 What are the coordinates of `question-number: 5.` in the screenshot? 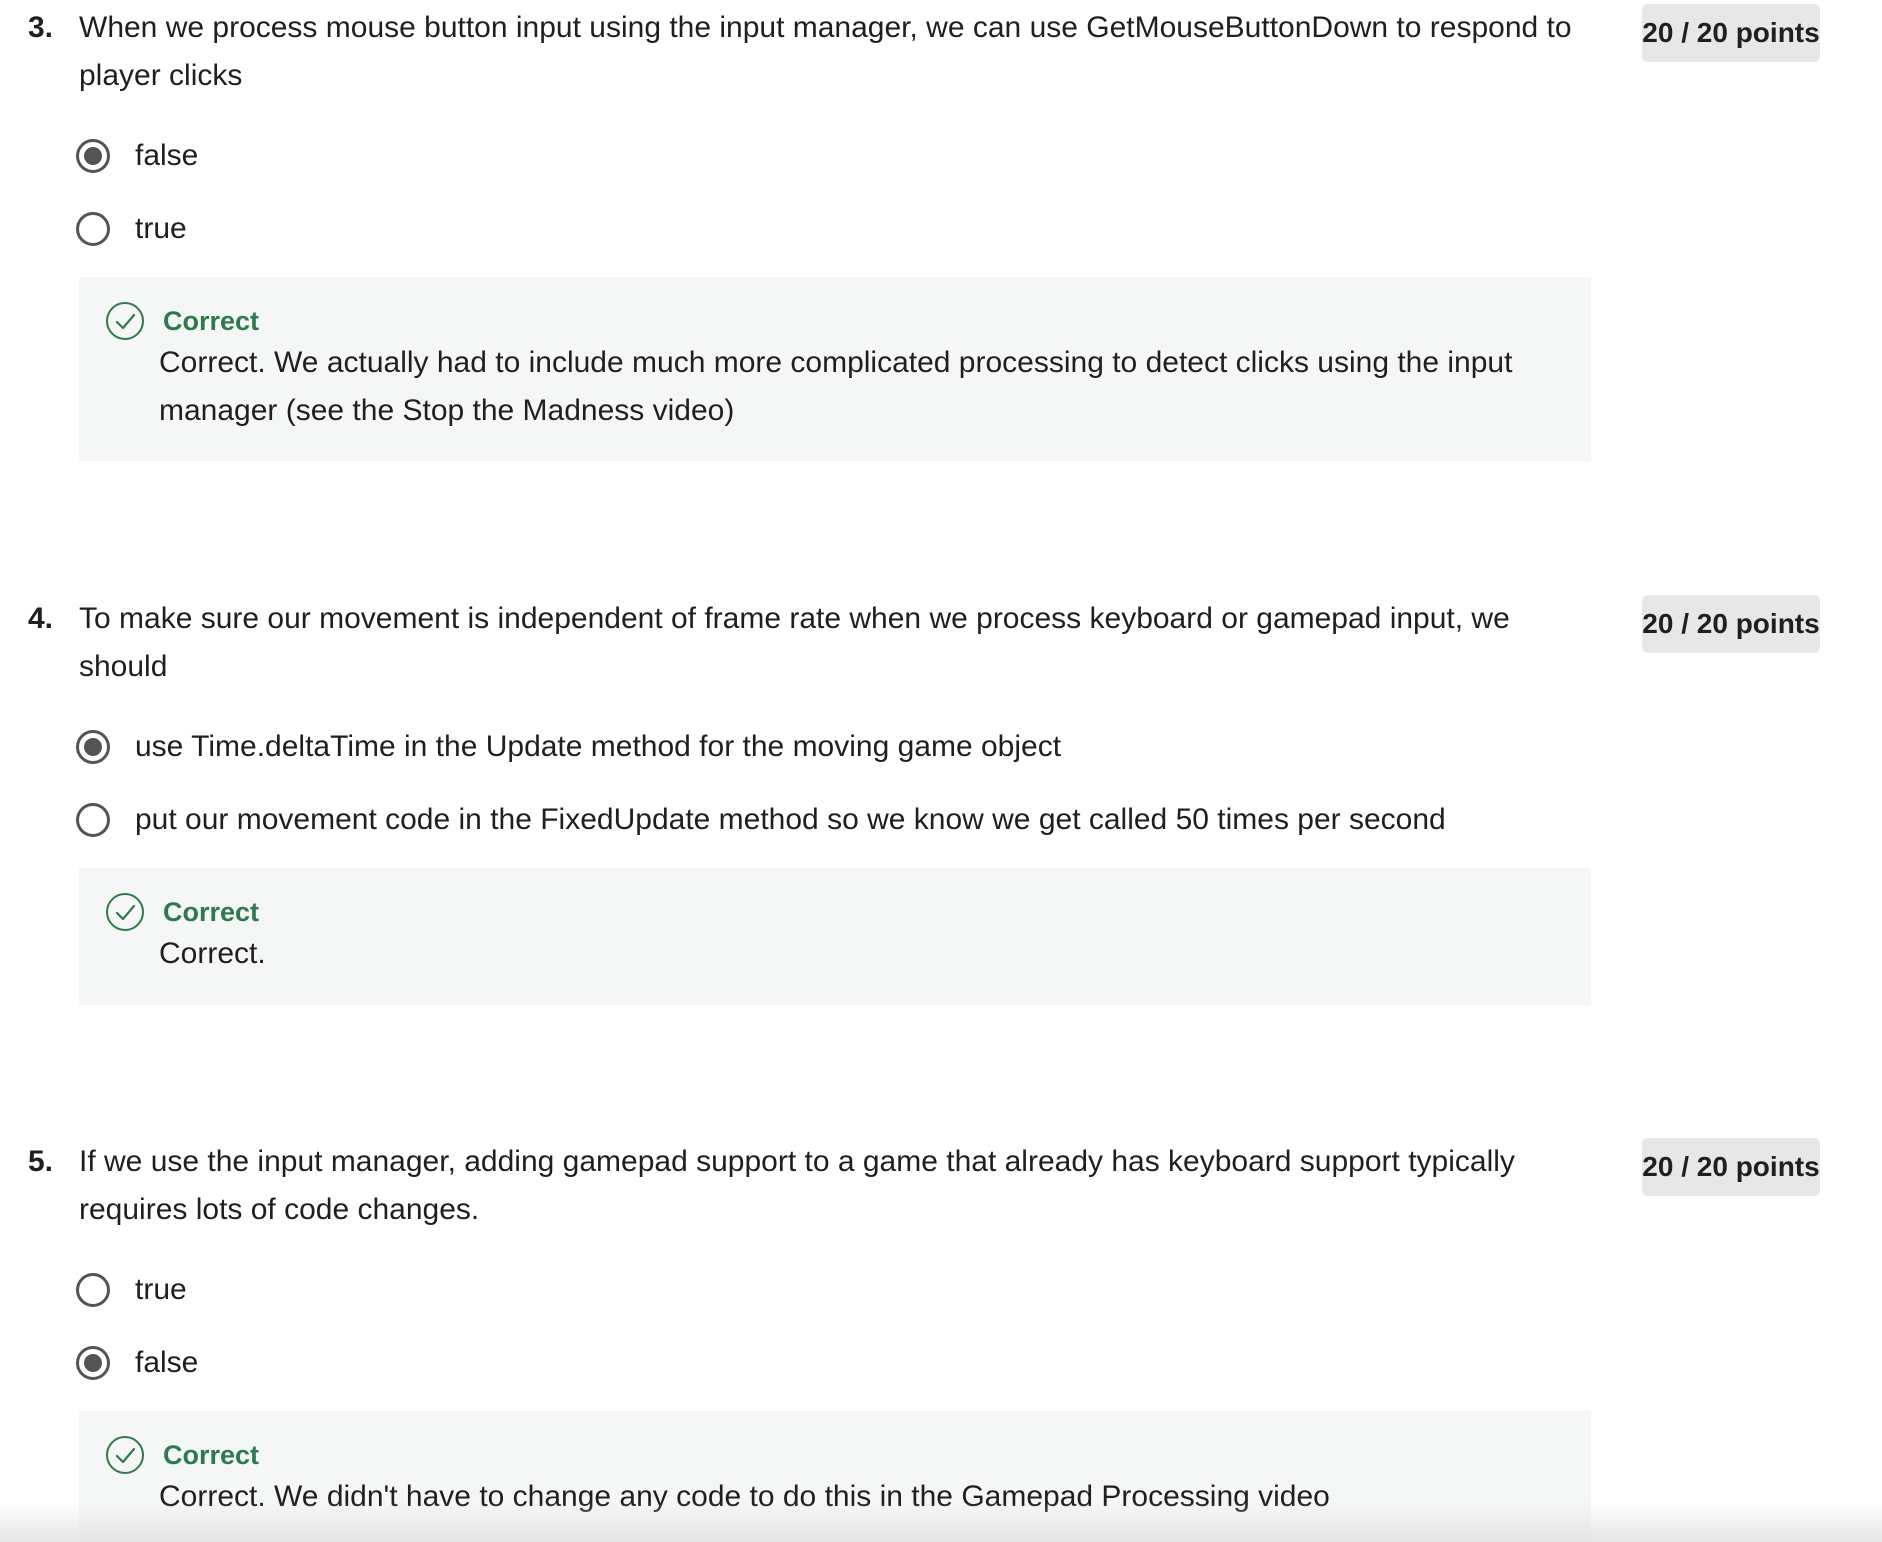 It's located at (41, 1161).